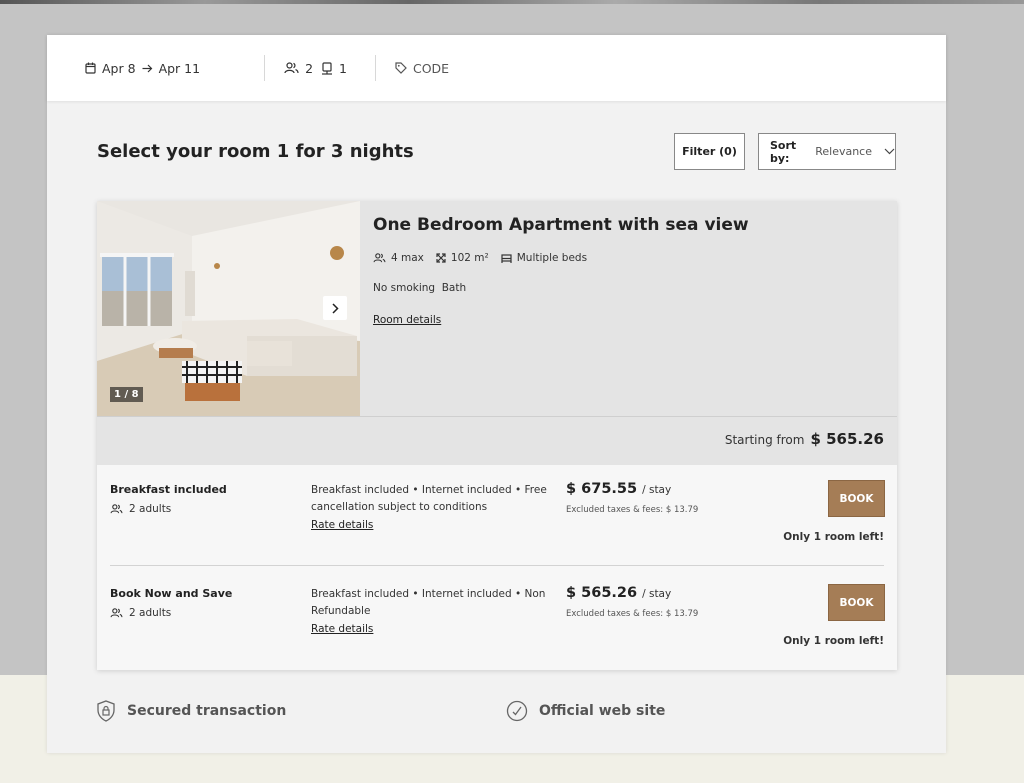 The width and height of the screenshot is (1024, 783). What do you see at coordinates (171, 593) in the screenshot?
I see `rate-name: Book Now and Save` at bounding box center [171, 593].